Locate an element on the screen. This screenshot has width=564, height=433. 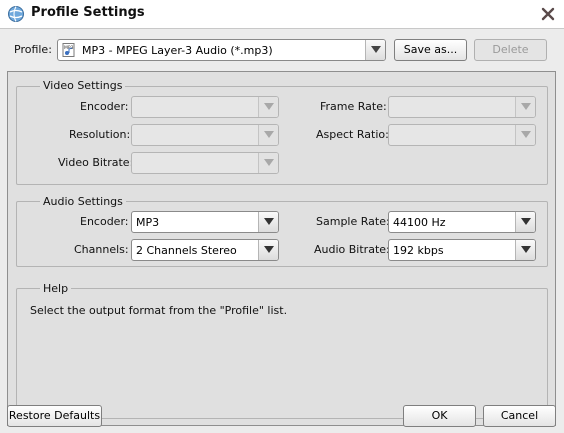
sample-rate-value: 44100 Hz is located at coordinates (419, 222).